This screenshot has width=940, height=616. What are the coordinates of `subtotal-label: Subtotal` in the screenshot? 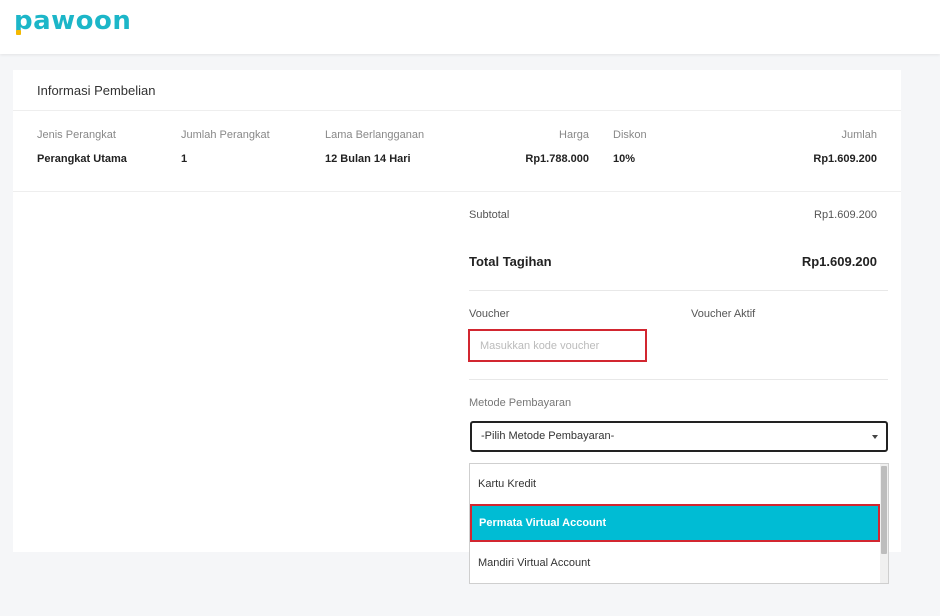 It's located at (489, 215).